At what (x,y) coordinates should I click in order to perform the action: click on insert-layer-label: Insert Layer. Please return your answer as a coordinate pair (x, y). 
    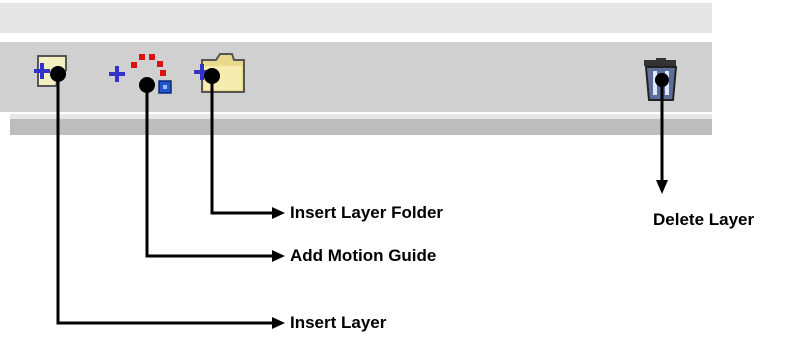
    Looking at the image, I should click on (338, 322).